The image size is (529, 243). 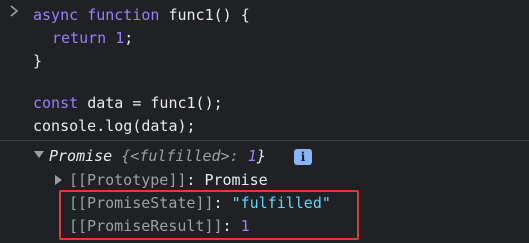 I want to click on promise-brace-close: }, so click(x=261, y=156).